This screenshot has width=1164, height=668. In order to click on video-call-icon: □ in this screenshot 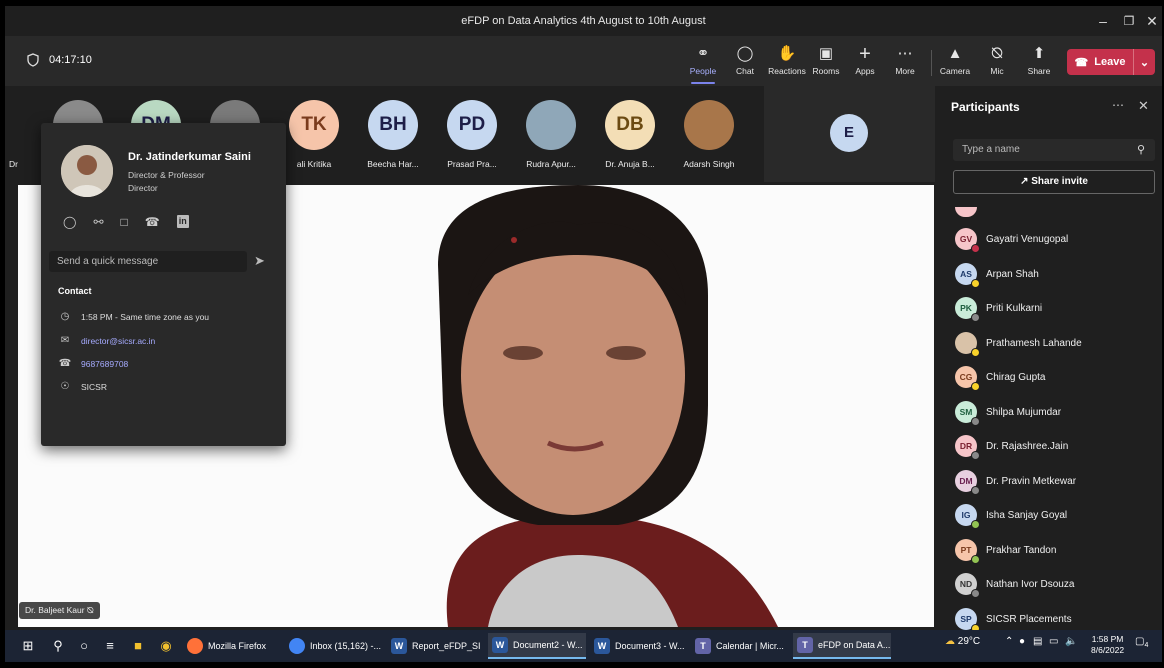, I will do `click(124, 222)`.